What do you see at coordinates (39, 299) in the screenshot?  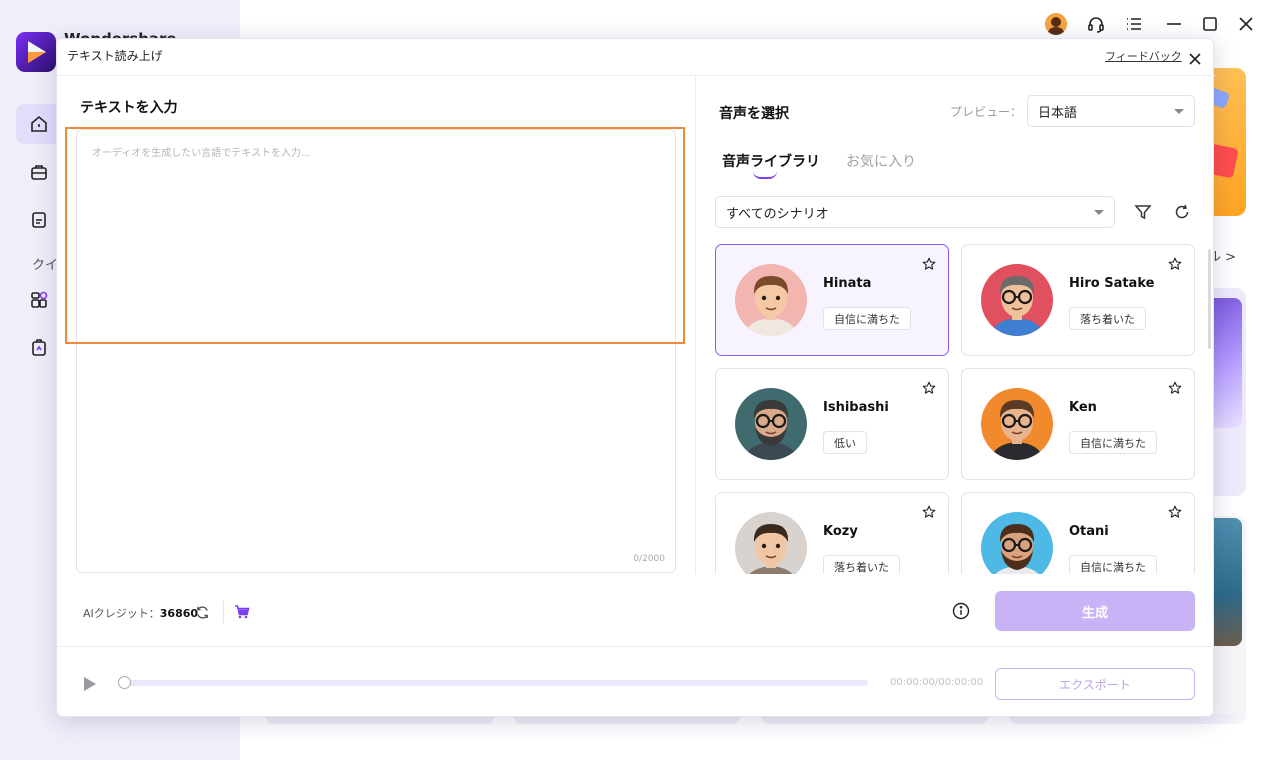 I see `apps-icon` at bounding box center [39, 299].